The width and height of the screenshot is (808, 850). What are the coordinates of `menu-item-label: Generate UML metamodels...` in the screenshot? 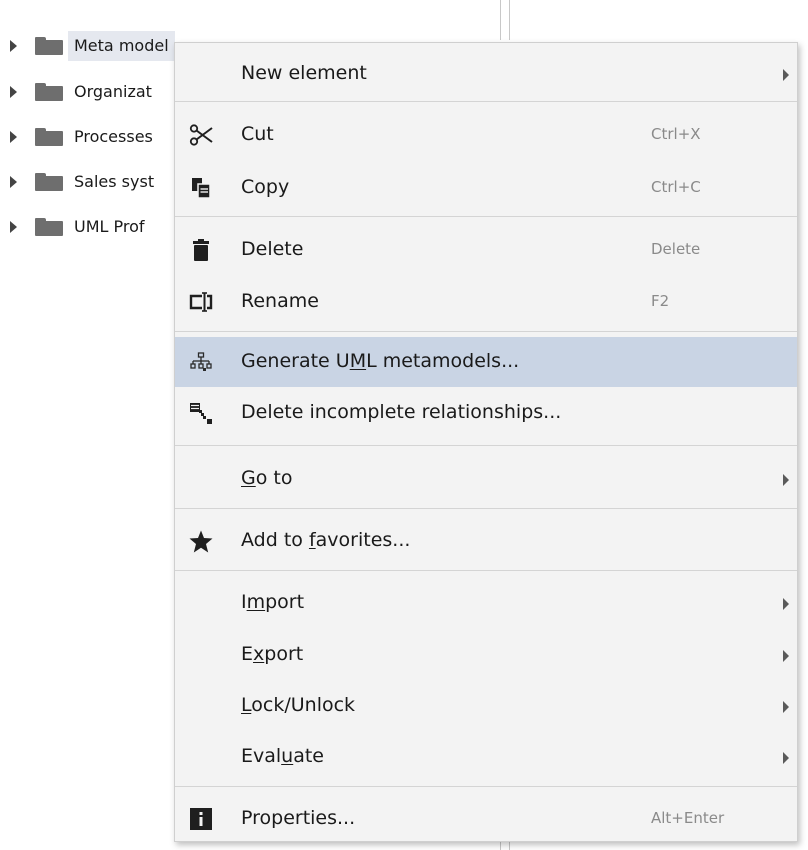 It's located at (380, 361).